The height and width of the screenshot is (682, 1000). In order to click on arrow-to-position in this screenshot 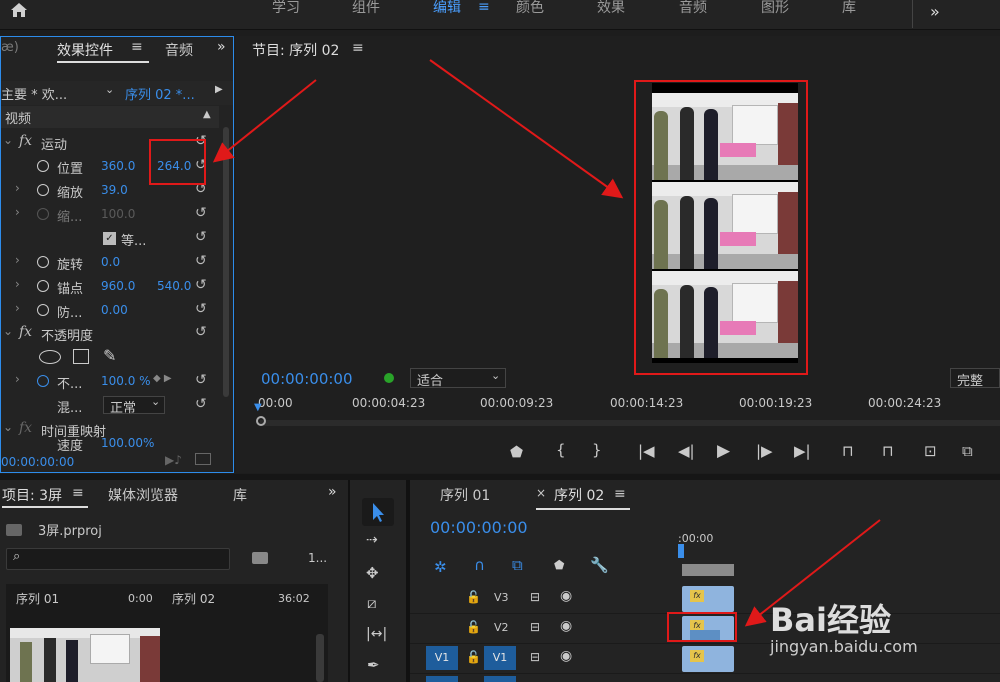, I will do `click(264, 121)`.